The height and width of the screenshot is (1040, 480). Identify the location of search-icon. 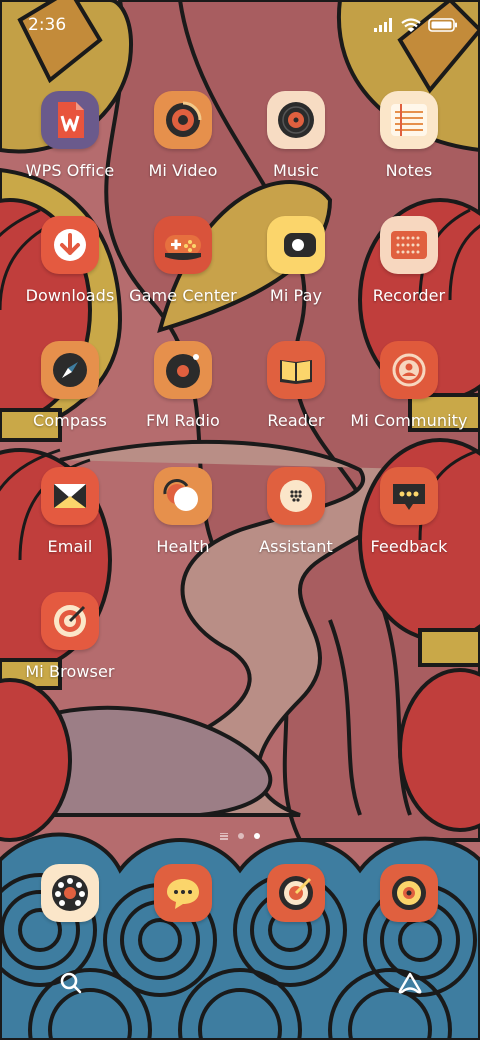
(71, 983).